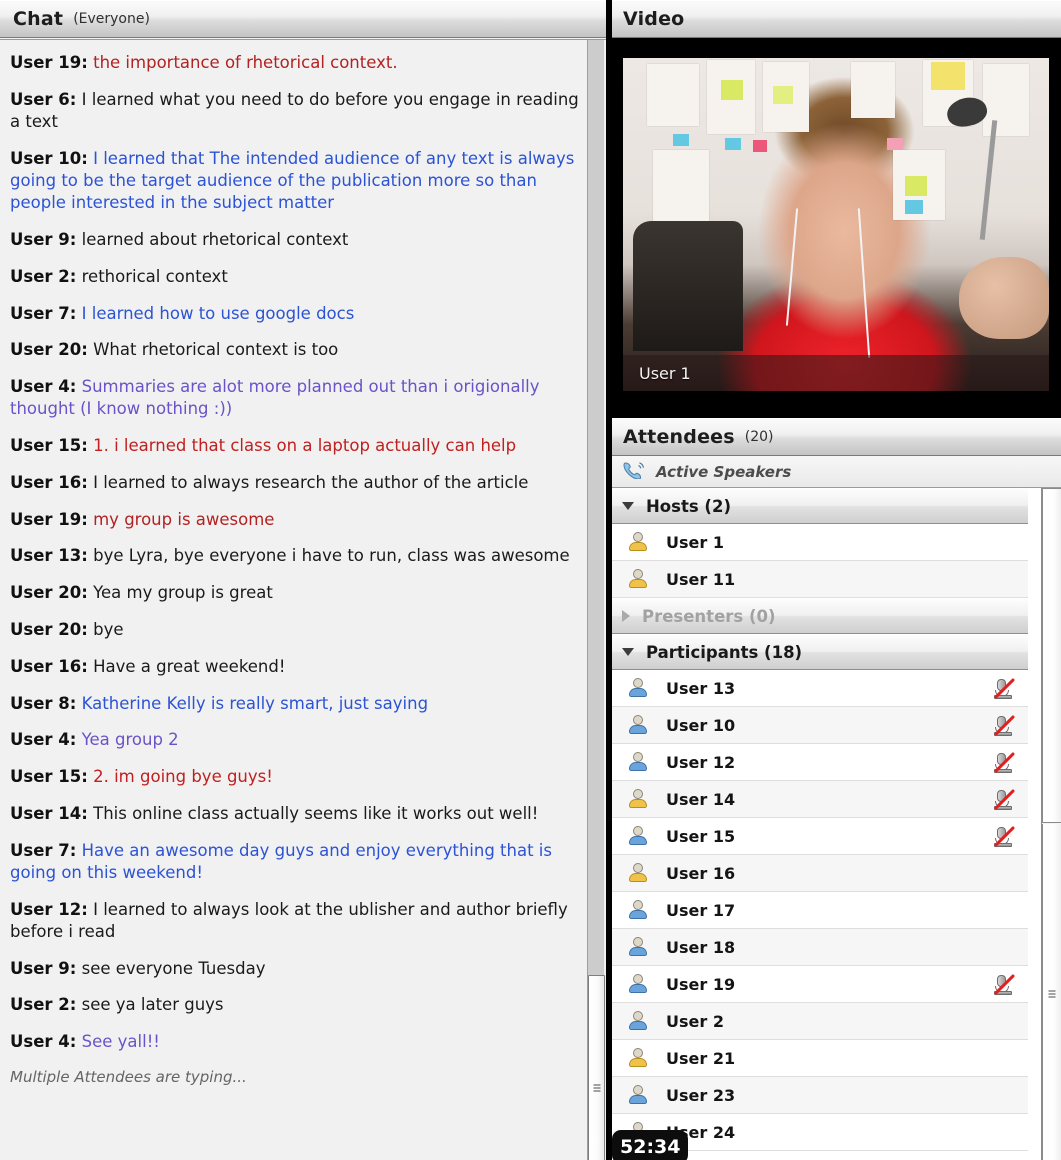 Image resolution: width=1061 pixels, height=1160 pixels. I want to click on attendee-row: User 11, so click(819, 579).